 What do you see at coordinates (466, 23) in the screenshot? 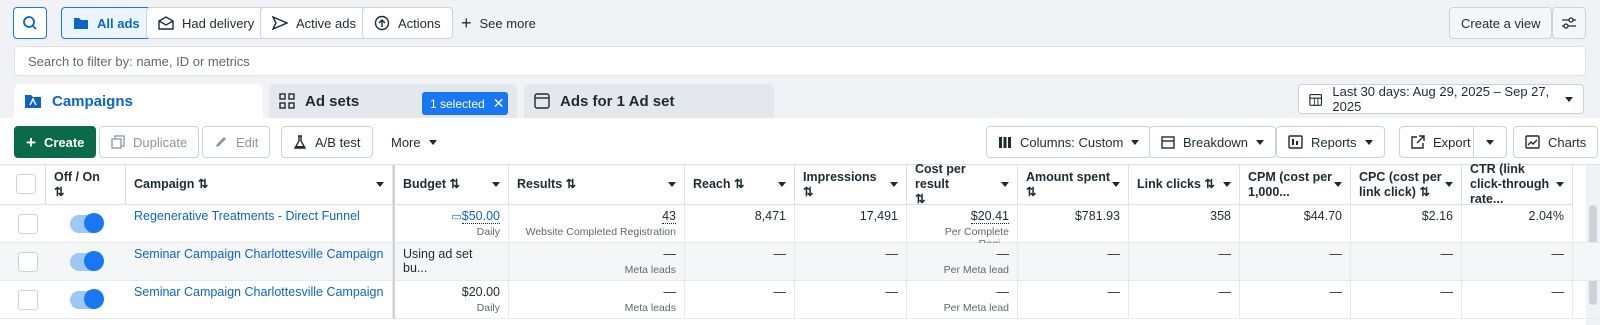
I see `plus-icon: +` at bounding box center [466, 23].